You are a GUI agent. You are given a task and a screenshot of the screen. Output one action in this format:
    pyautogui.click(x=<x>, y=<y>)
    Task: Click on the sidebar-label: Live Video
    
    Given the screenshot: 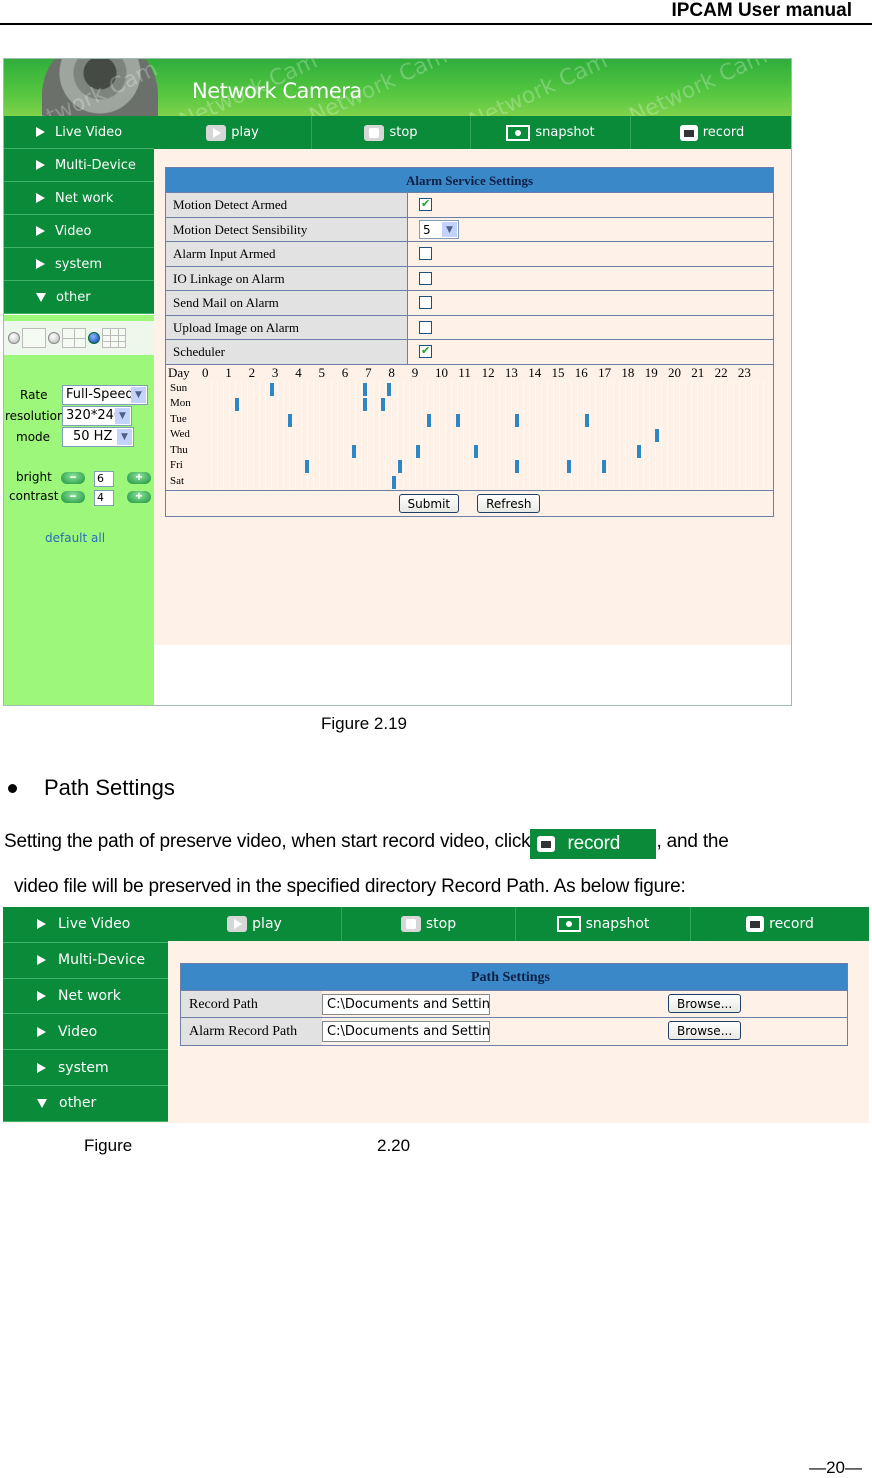 What is the action you would take?
    pyautogui.click(x=89, y=132)
    